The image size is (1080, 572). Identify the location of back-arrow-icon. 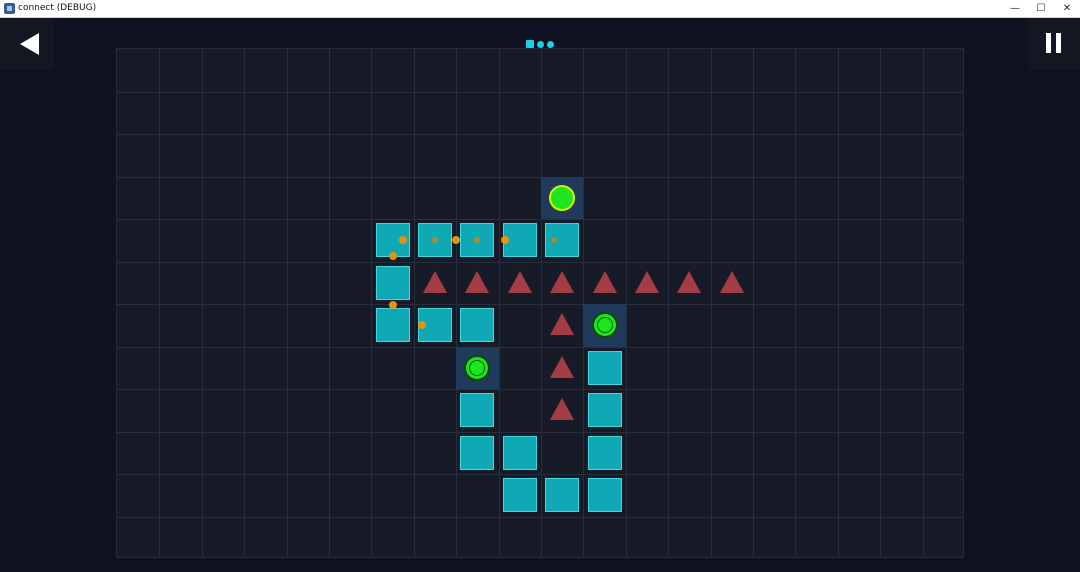
(29, 44).